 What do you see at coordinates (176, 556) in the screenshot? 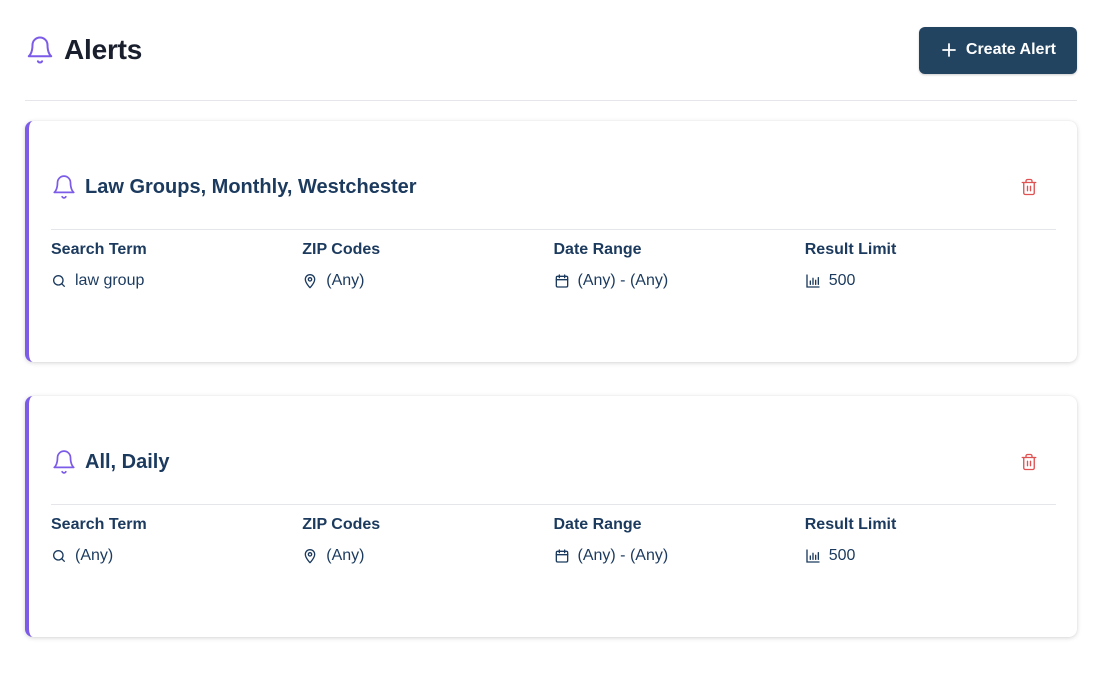
I see `search-term-value-row: (Any)` at bounding box center [176, 556].